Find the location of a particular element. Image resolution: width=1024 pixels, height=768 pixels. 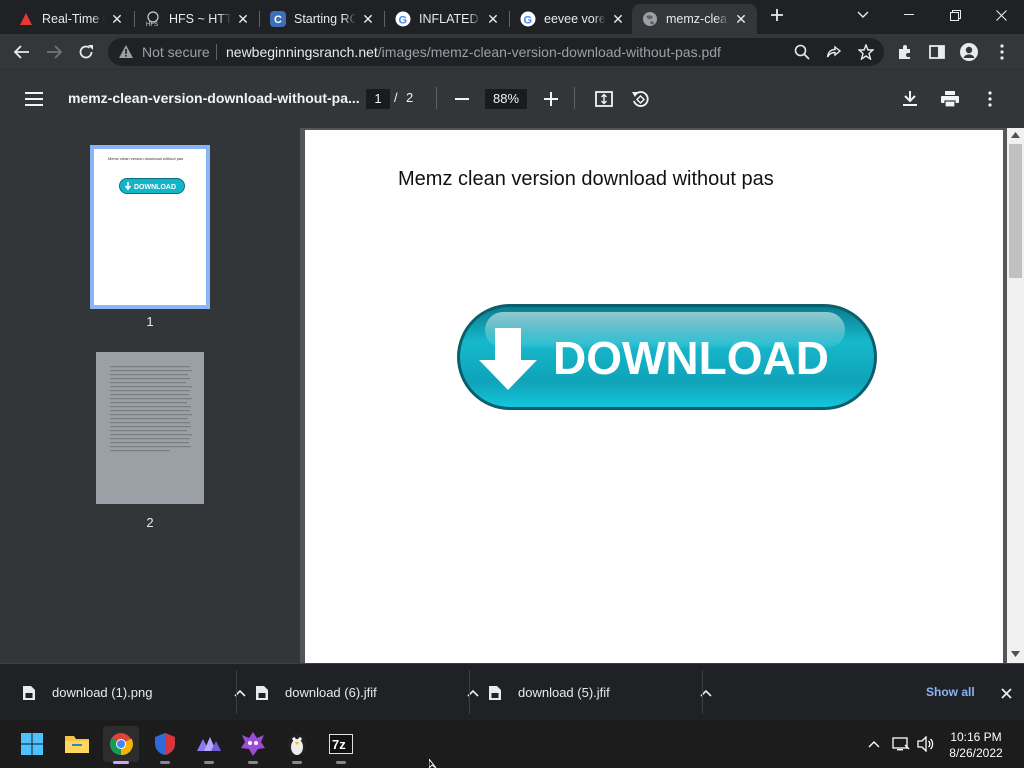

restore-button is located at coordinates (955, 15).